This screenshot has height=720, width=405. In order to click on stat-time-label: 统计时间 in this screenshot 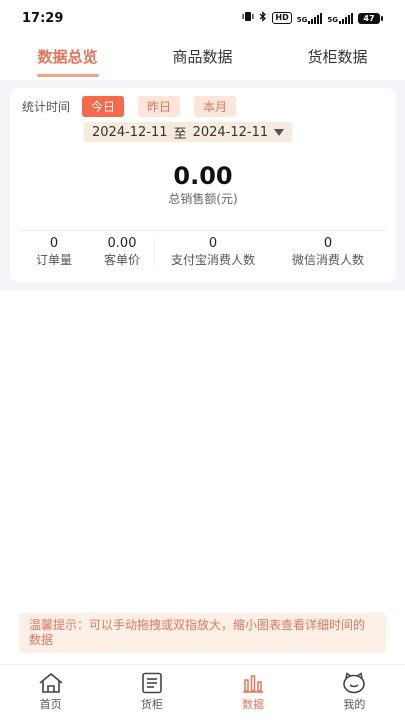, I will do `click(46, 107)`.